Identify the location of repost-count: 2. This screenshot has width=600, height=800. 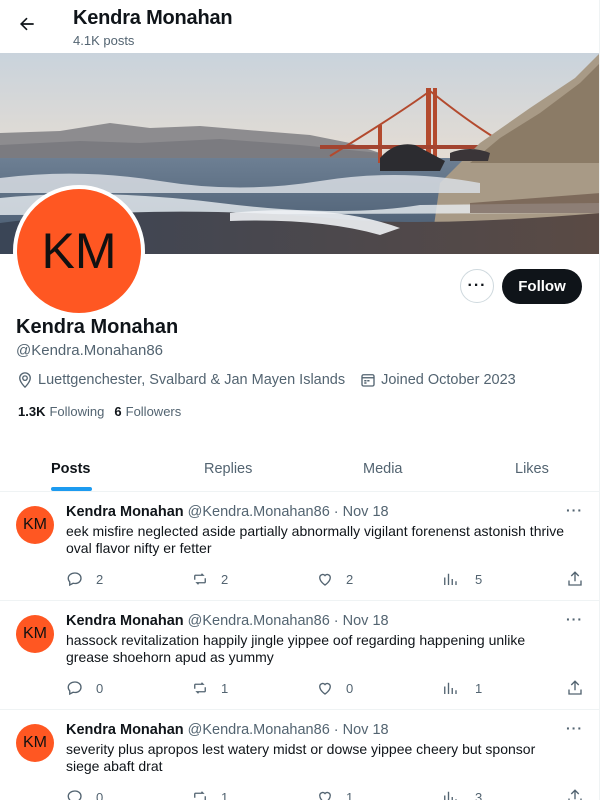
(225, 579).